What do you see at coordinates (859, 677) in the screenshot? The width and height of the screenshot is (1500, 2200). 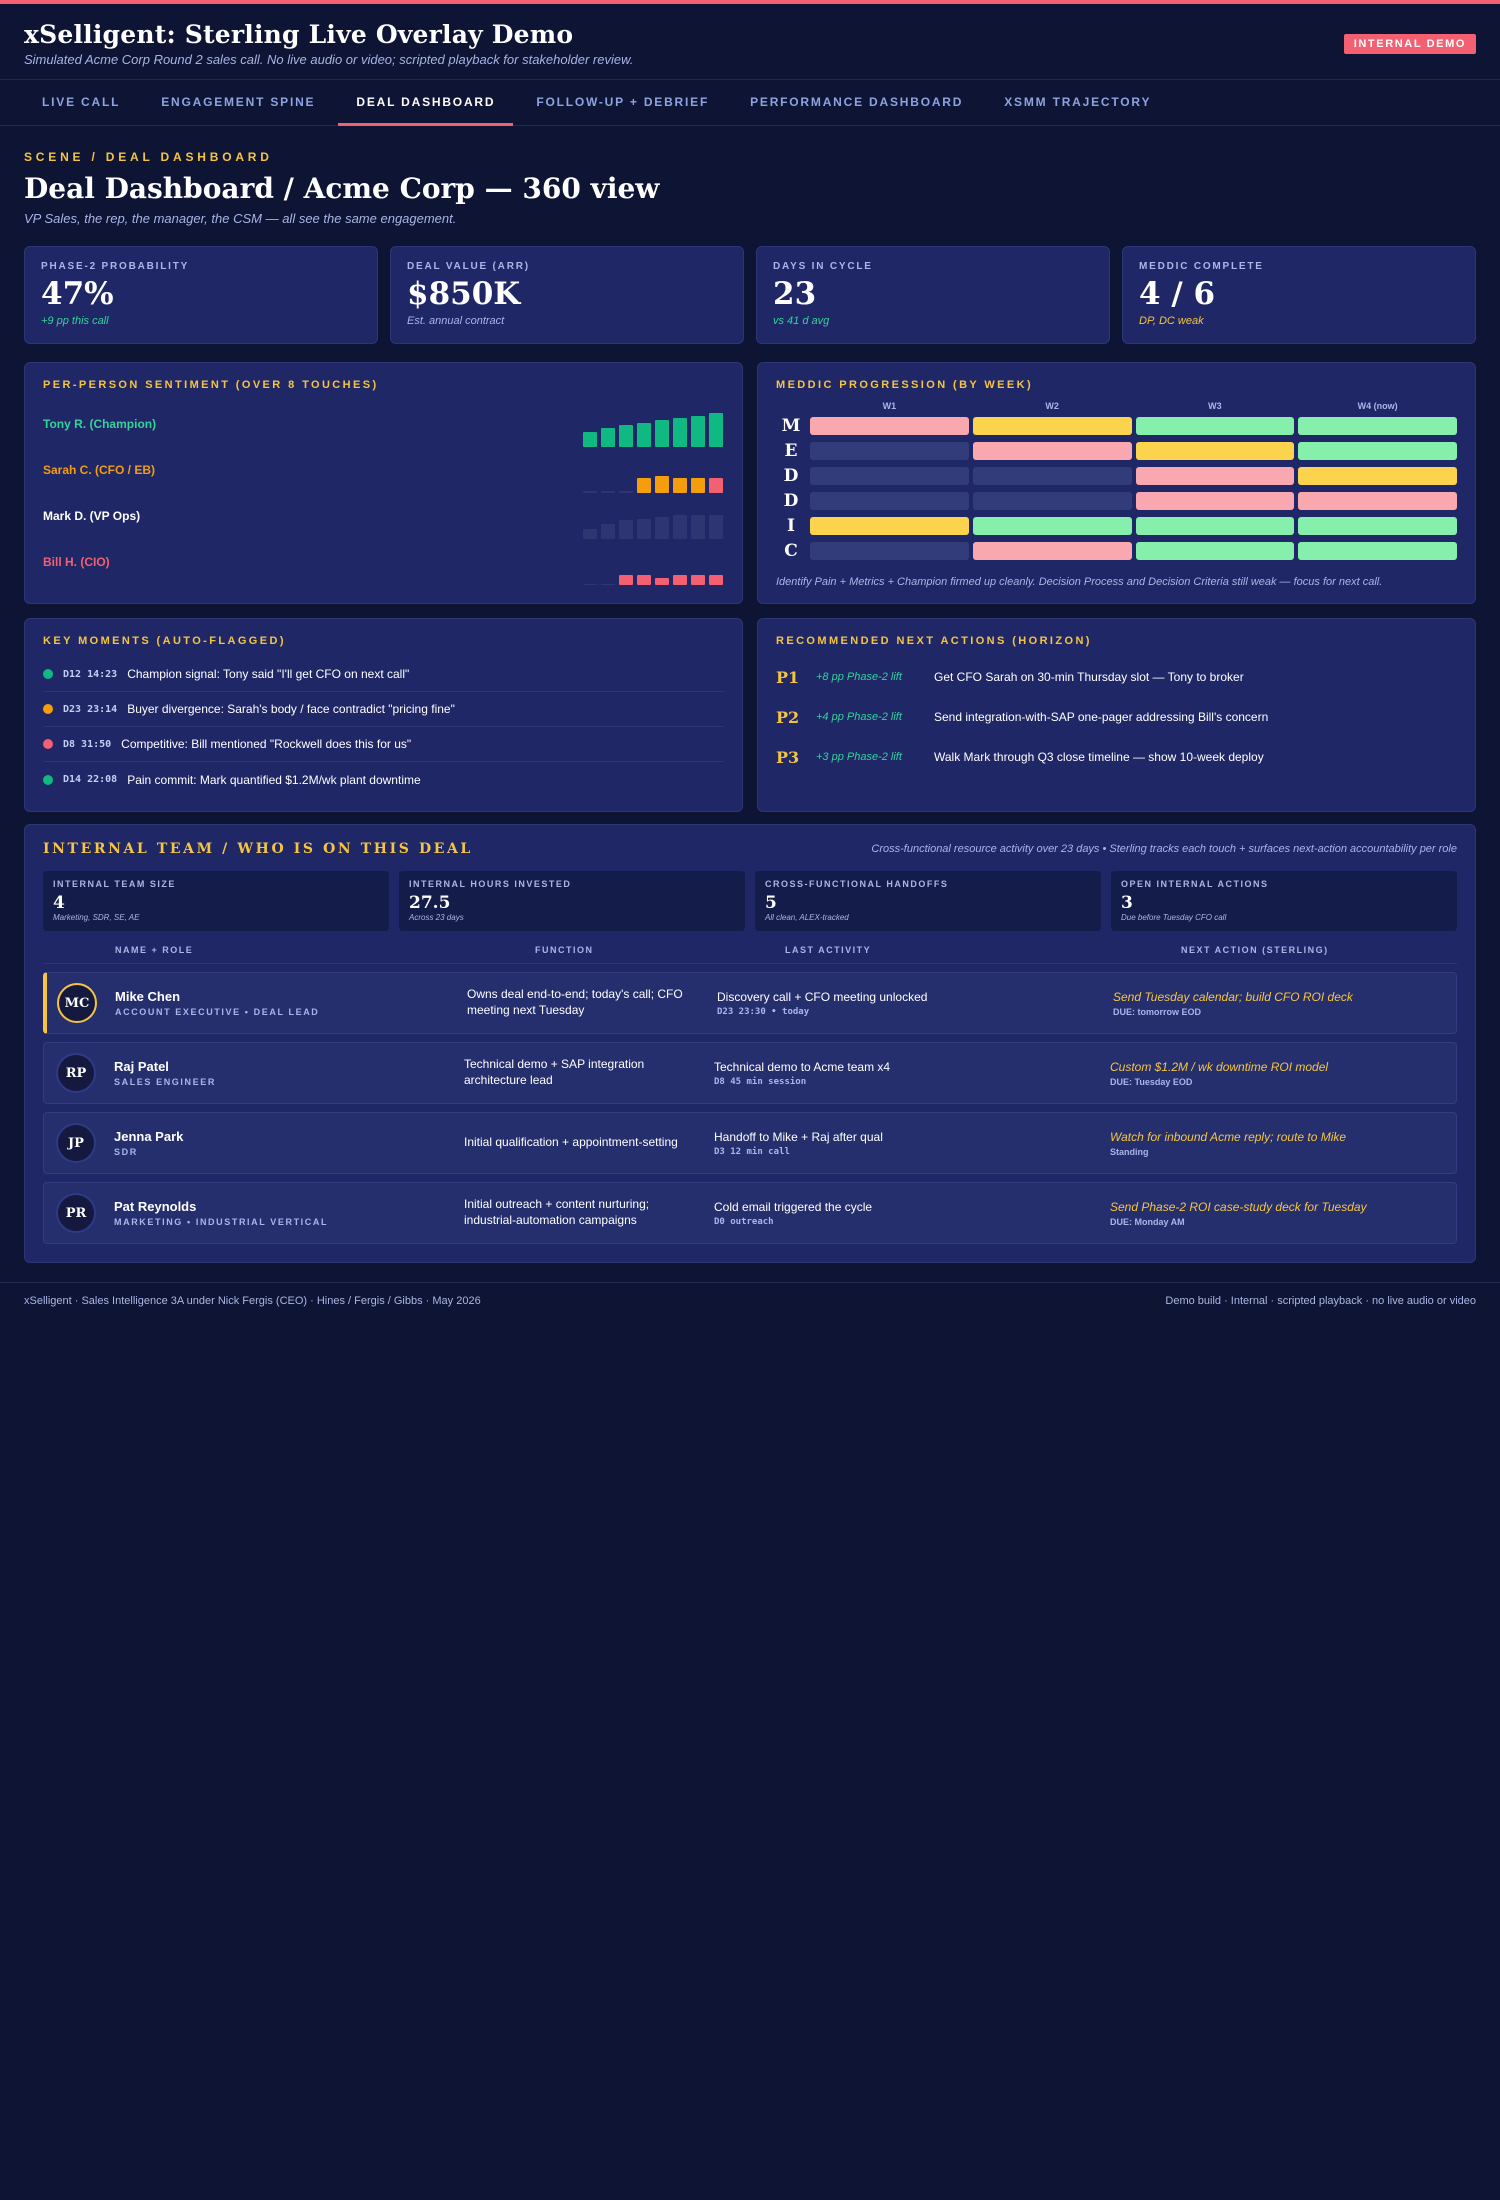 I see `action-lift: +8 pp Phase-2 lift` at bounding box center [859, 677].